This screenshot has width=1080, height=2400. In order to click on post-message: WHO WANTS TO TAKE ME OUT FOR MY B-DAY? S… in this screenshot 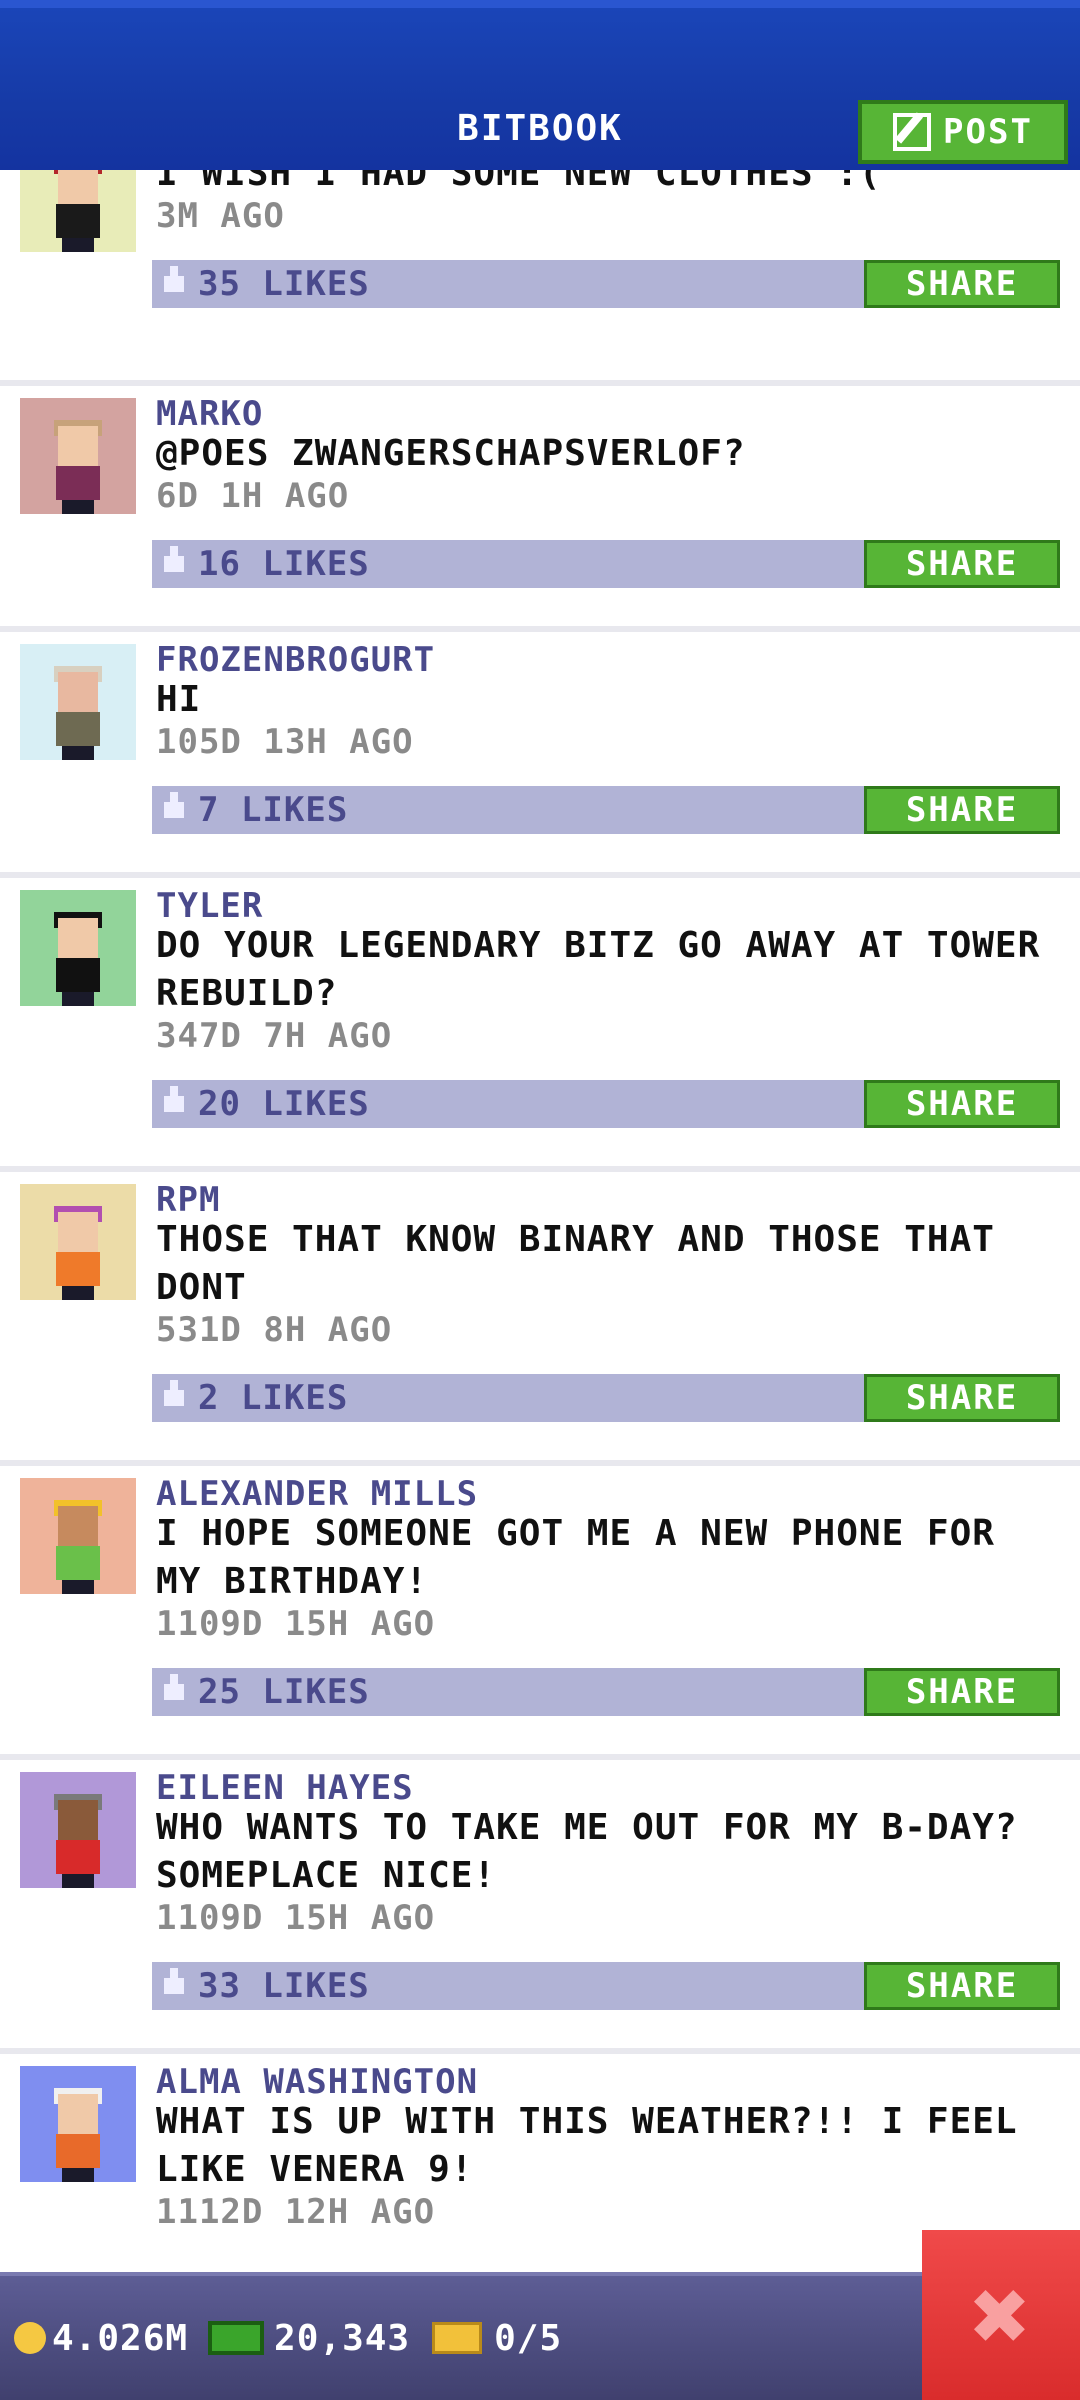, I will do `click(587, 1851)`.